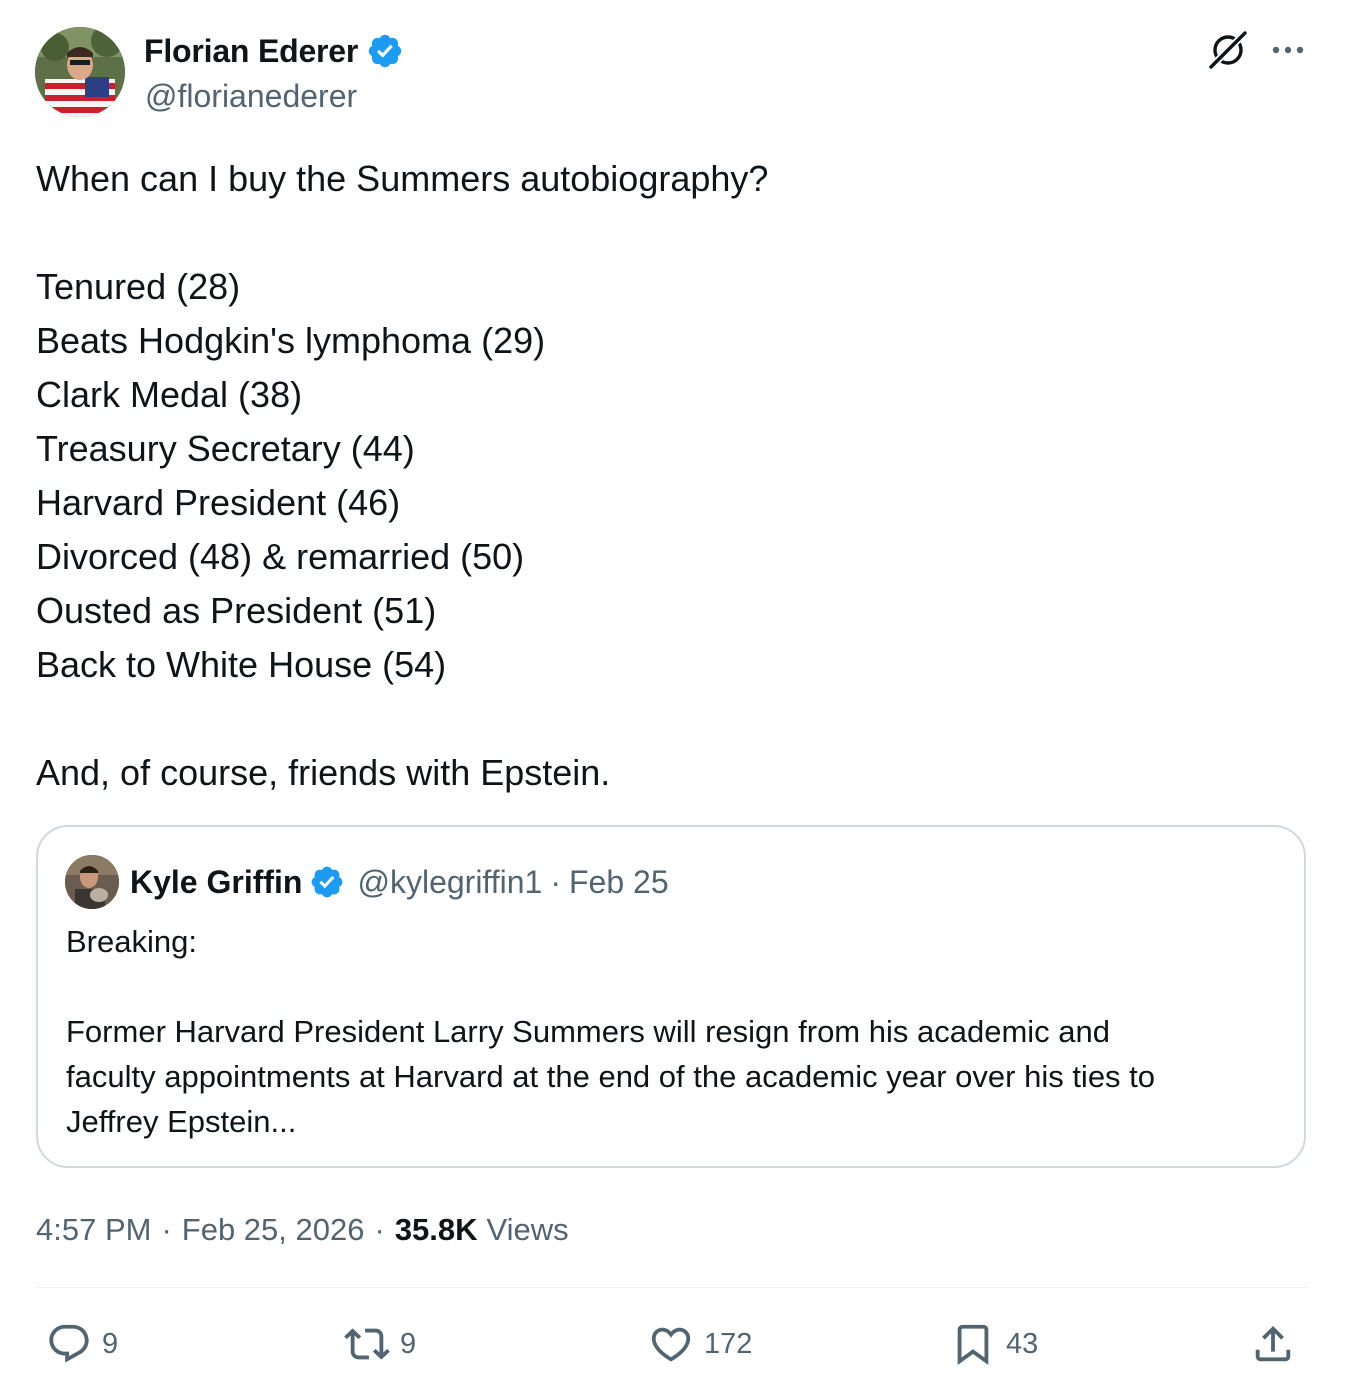  I want to click on views-label: Views, so click(528, 1230).